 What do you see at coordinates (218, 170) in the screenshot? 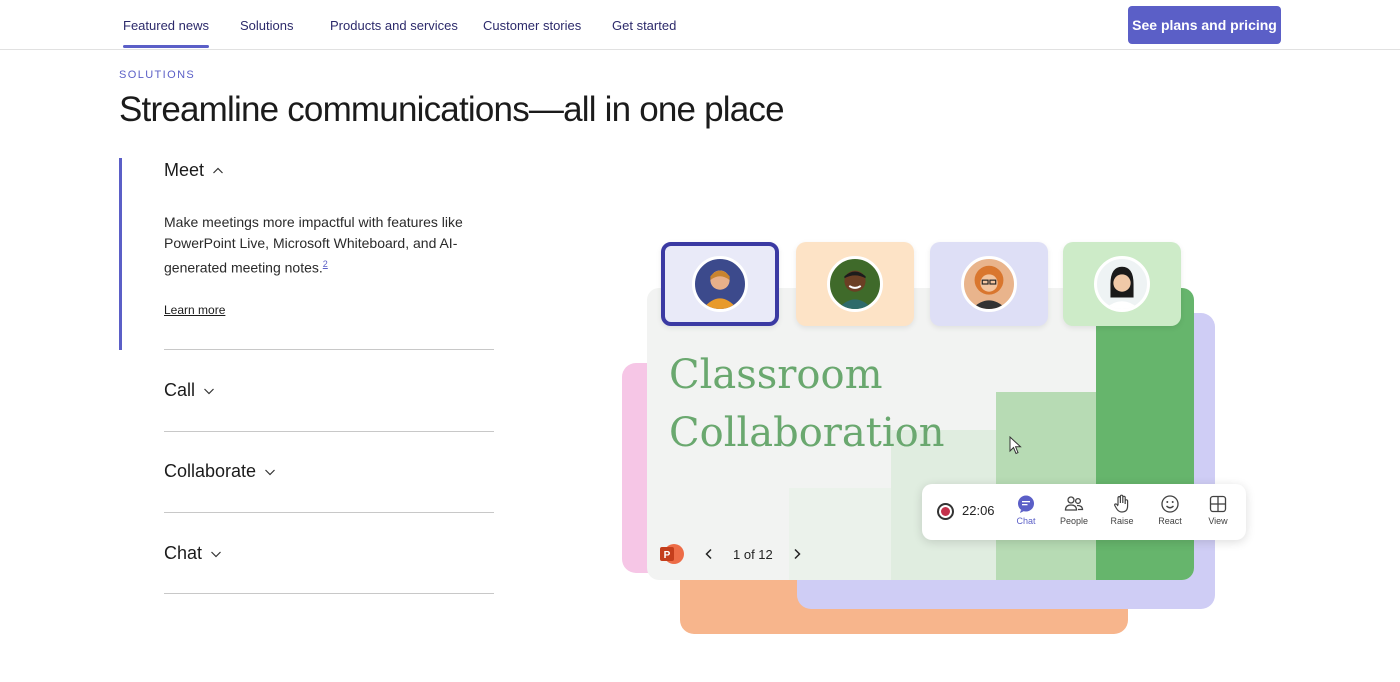
I see `chevron-up-icon` at bounding box center [218, 170].